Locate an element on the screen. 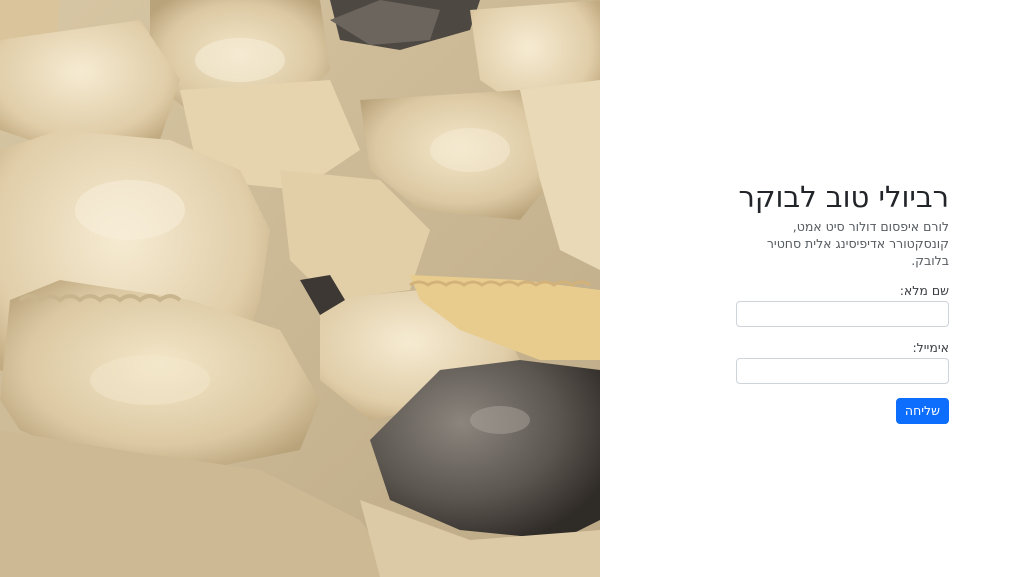  name-input is located at coordinates (842, 314).